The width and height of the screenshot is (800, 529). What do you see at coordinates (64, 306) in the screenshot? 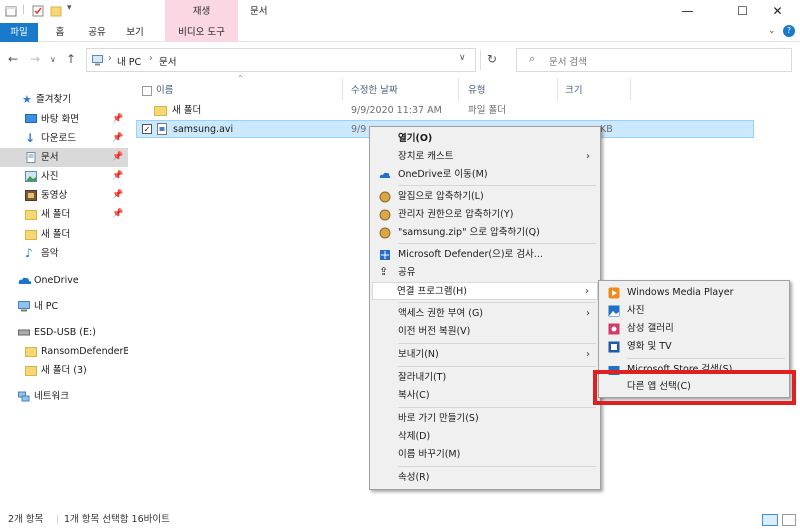
I see `sidebar-item-this-pc: 내 PC` at bounding box center [64, 306].